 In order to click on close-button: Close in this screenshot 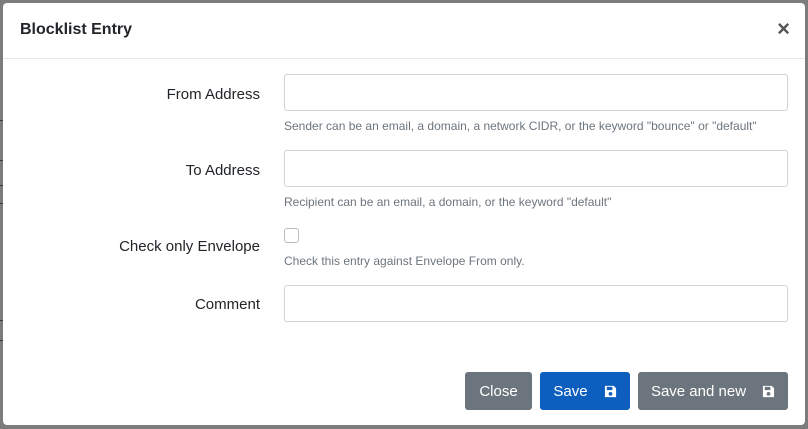, I will do `click(498, 391)`.